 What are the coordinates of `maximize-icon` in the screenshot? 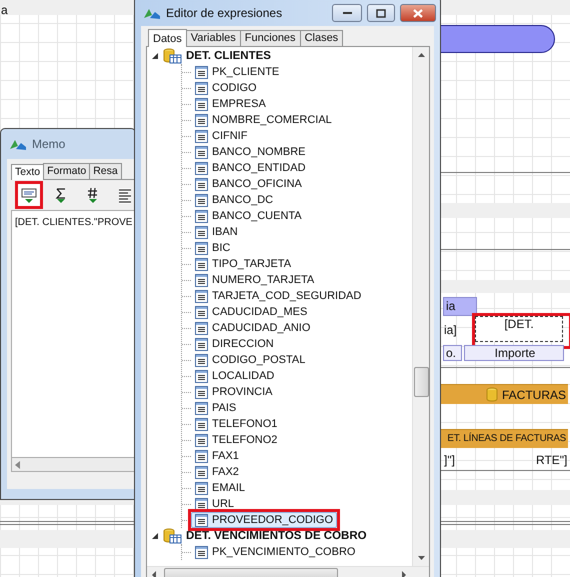 It's located at (381, 13).